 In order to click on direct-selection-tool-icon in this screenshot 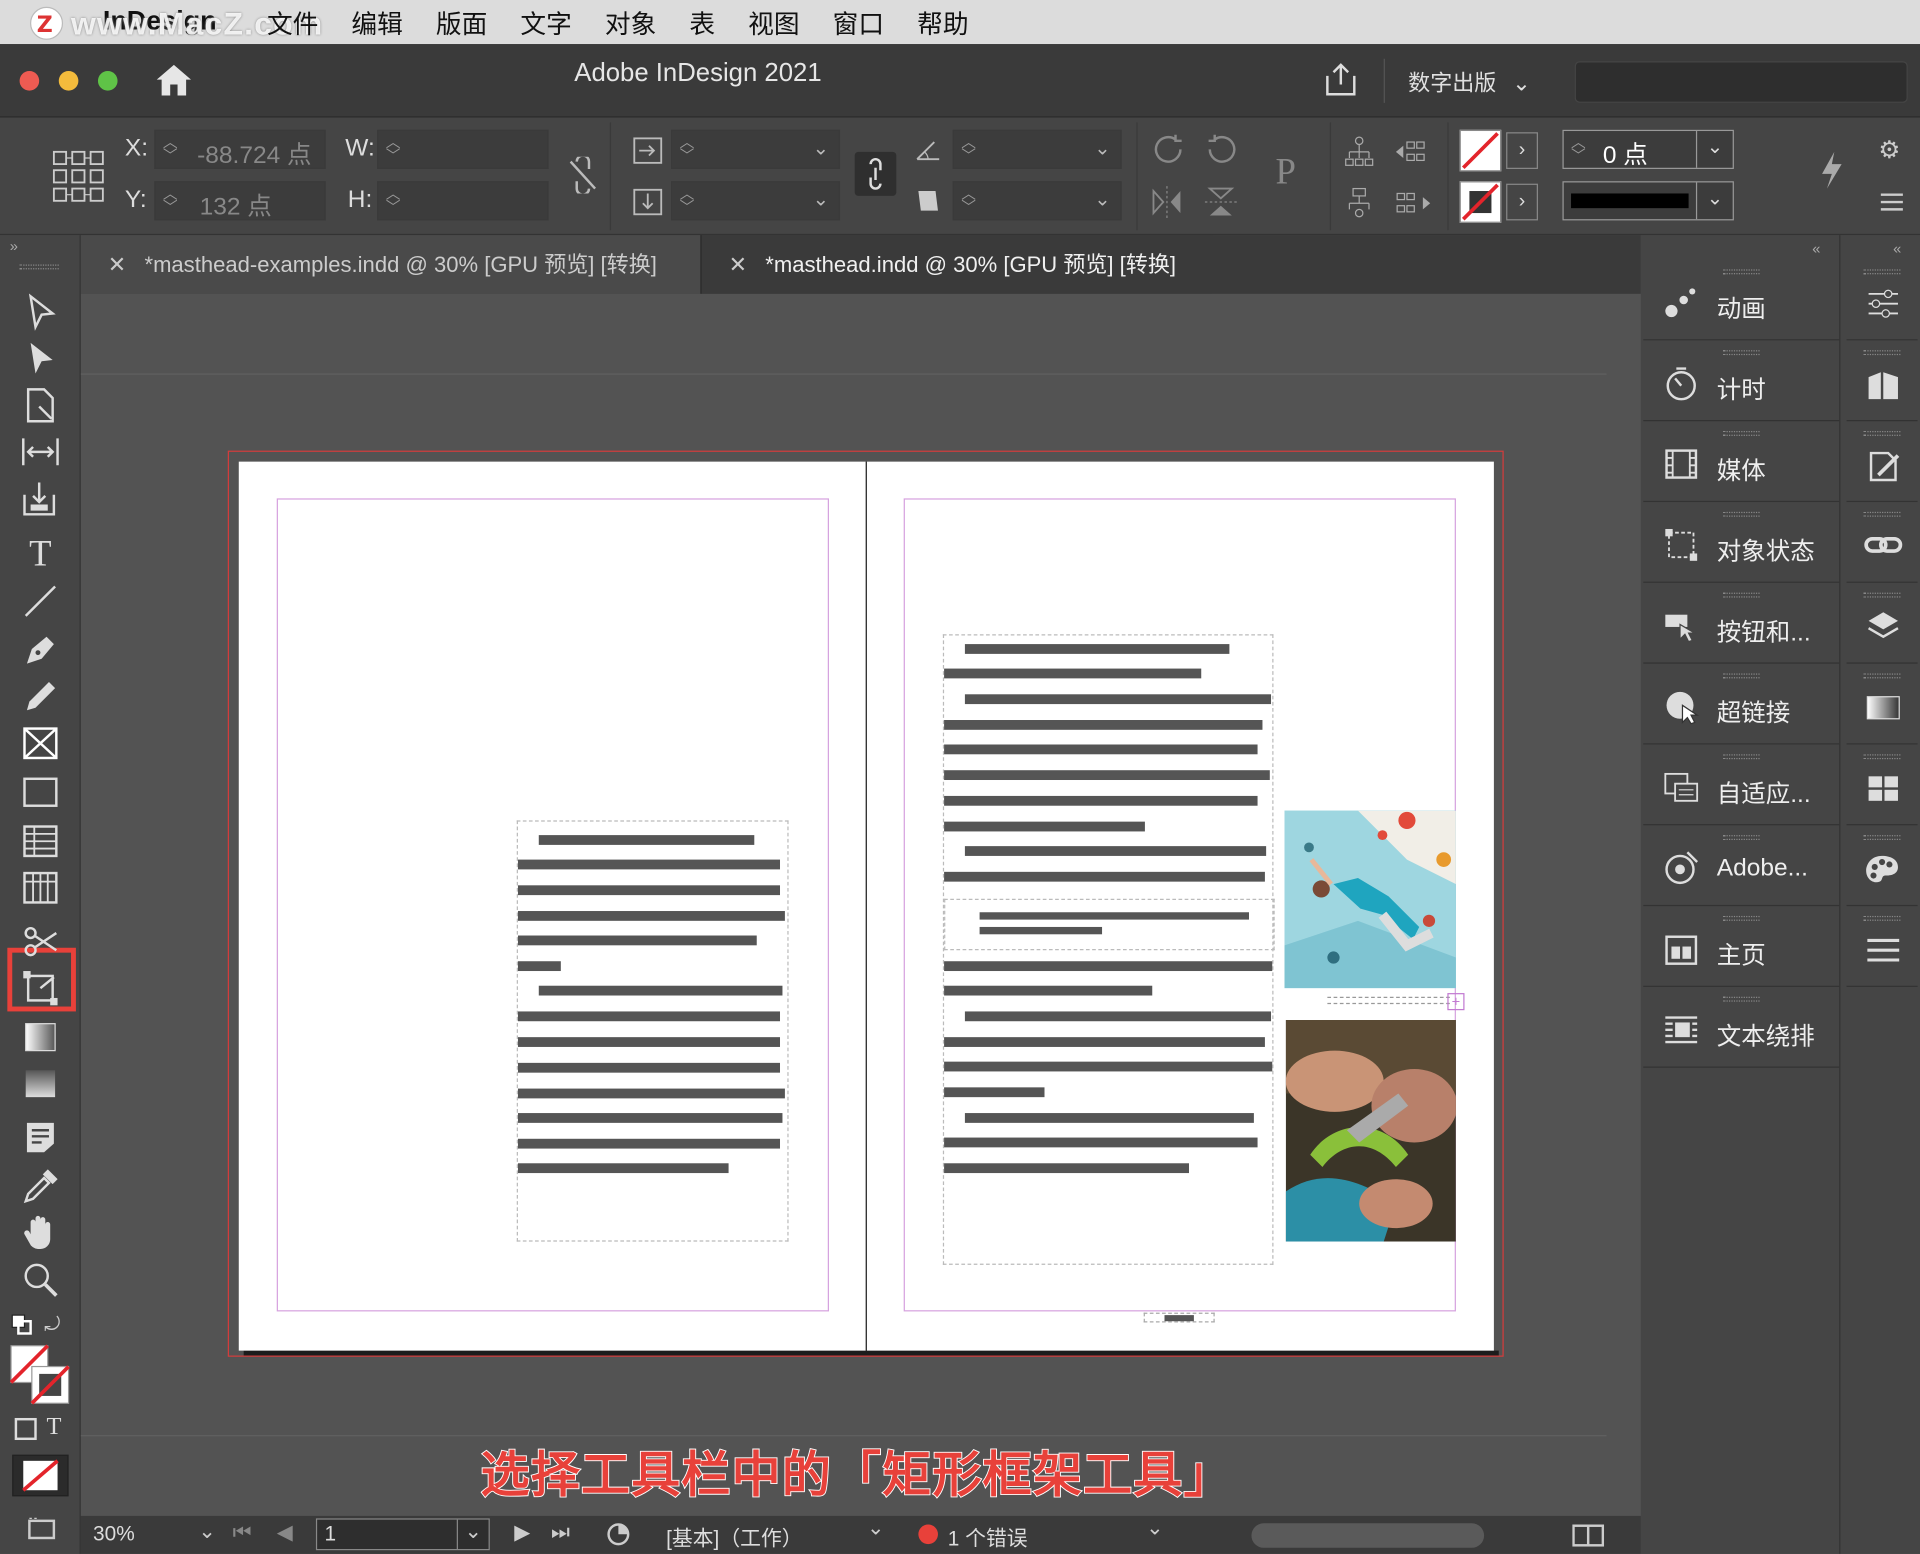, I will do `click(41, 359)`.